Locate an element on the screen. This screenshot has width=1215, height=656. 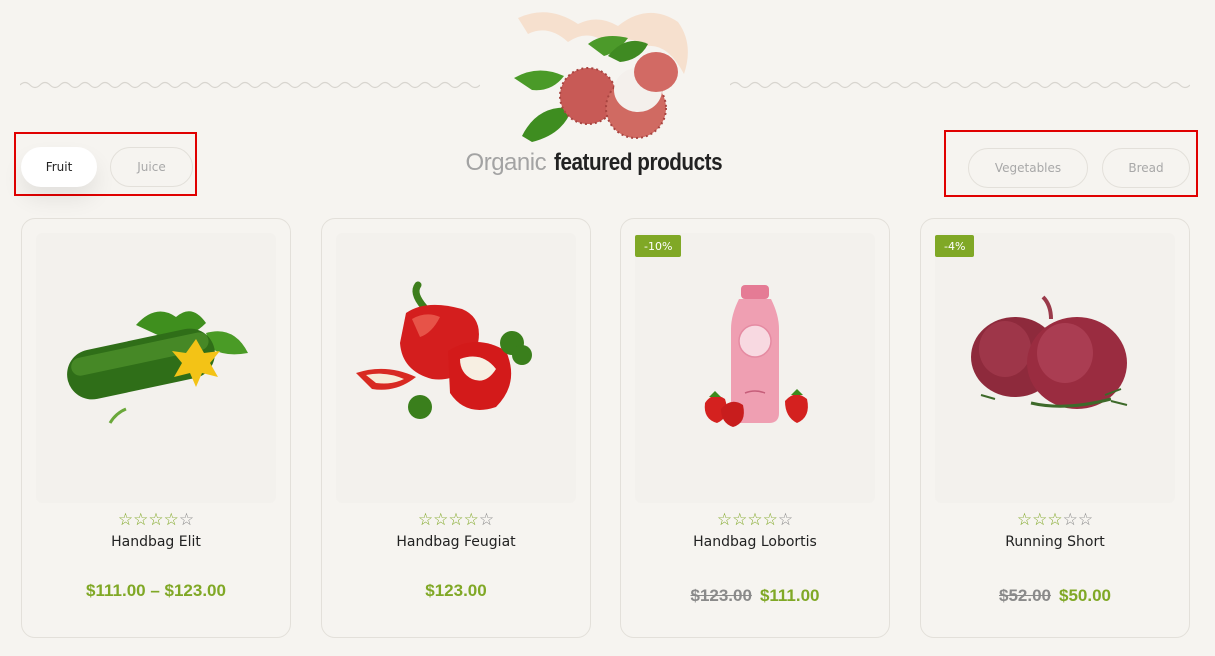
product-card: -4% ☆☆☆☆☆ Running Short $52.00 $50.00 is located at coordinates (1055, 428).